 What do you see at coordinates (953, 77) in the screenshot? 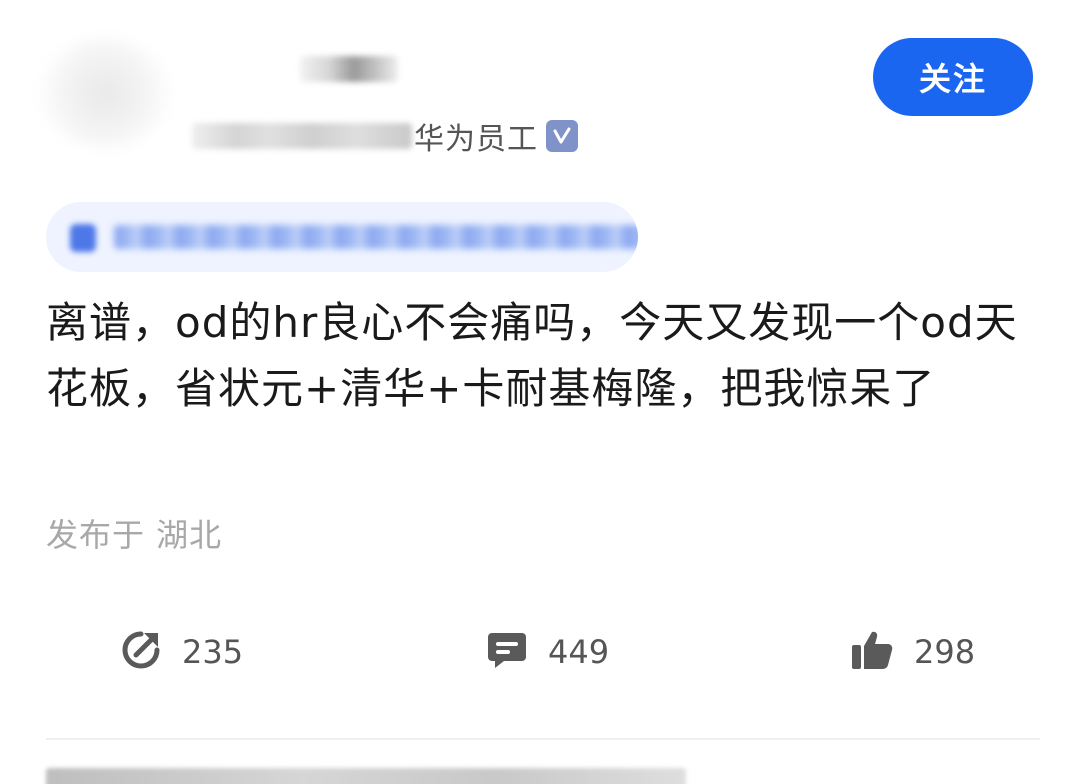
I see `follow-button: 关注` at bounding box center [953, 77].